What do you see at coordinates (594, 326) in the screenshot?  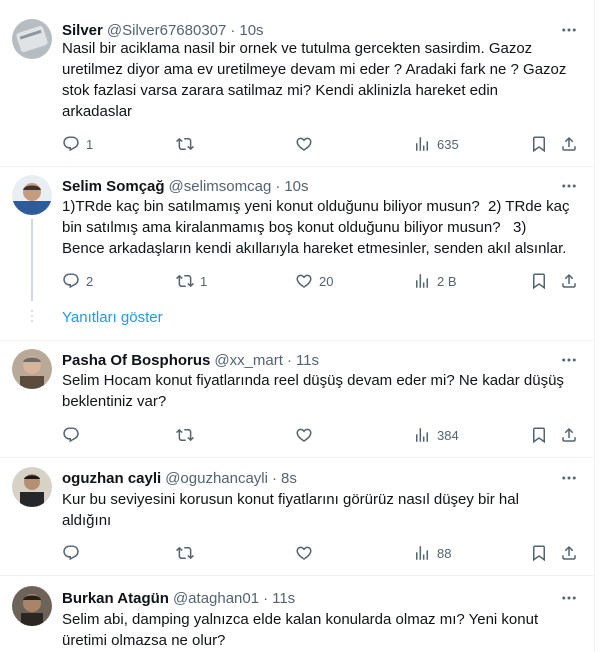 I see `timeline-border` at bounding box center [594, 326].